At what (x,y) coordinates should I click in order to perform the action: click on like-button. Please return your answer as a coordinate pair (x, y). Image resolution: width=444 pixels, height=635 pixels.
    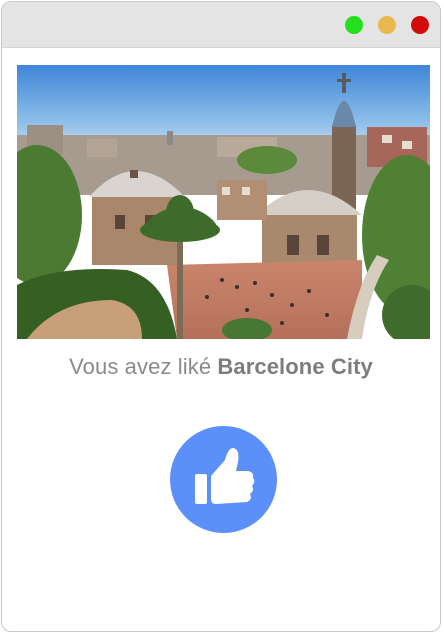
    Looking at the image, I should click on (223, 479).